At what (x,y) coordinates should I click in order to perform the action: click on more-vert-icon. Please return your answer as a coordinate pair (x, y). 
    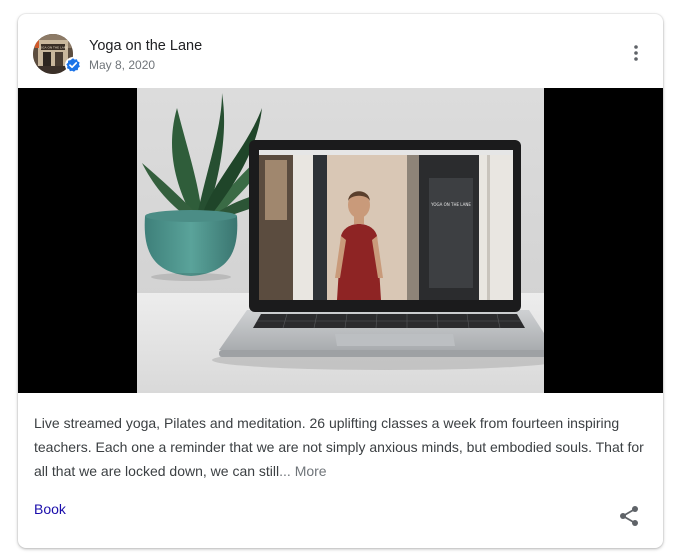
    Looking at the image, I should click on (636, 53).